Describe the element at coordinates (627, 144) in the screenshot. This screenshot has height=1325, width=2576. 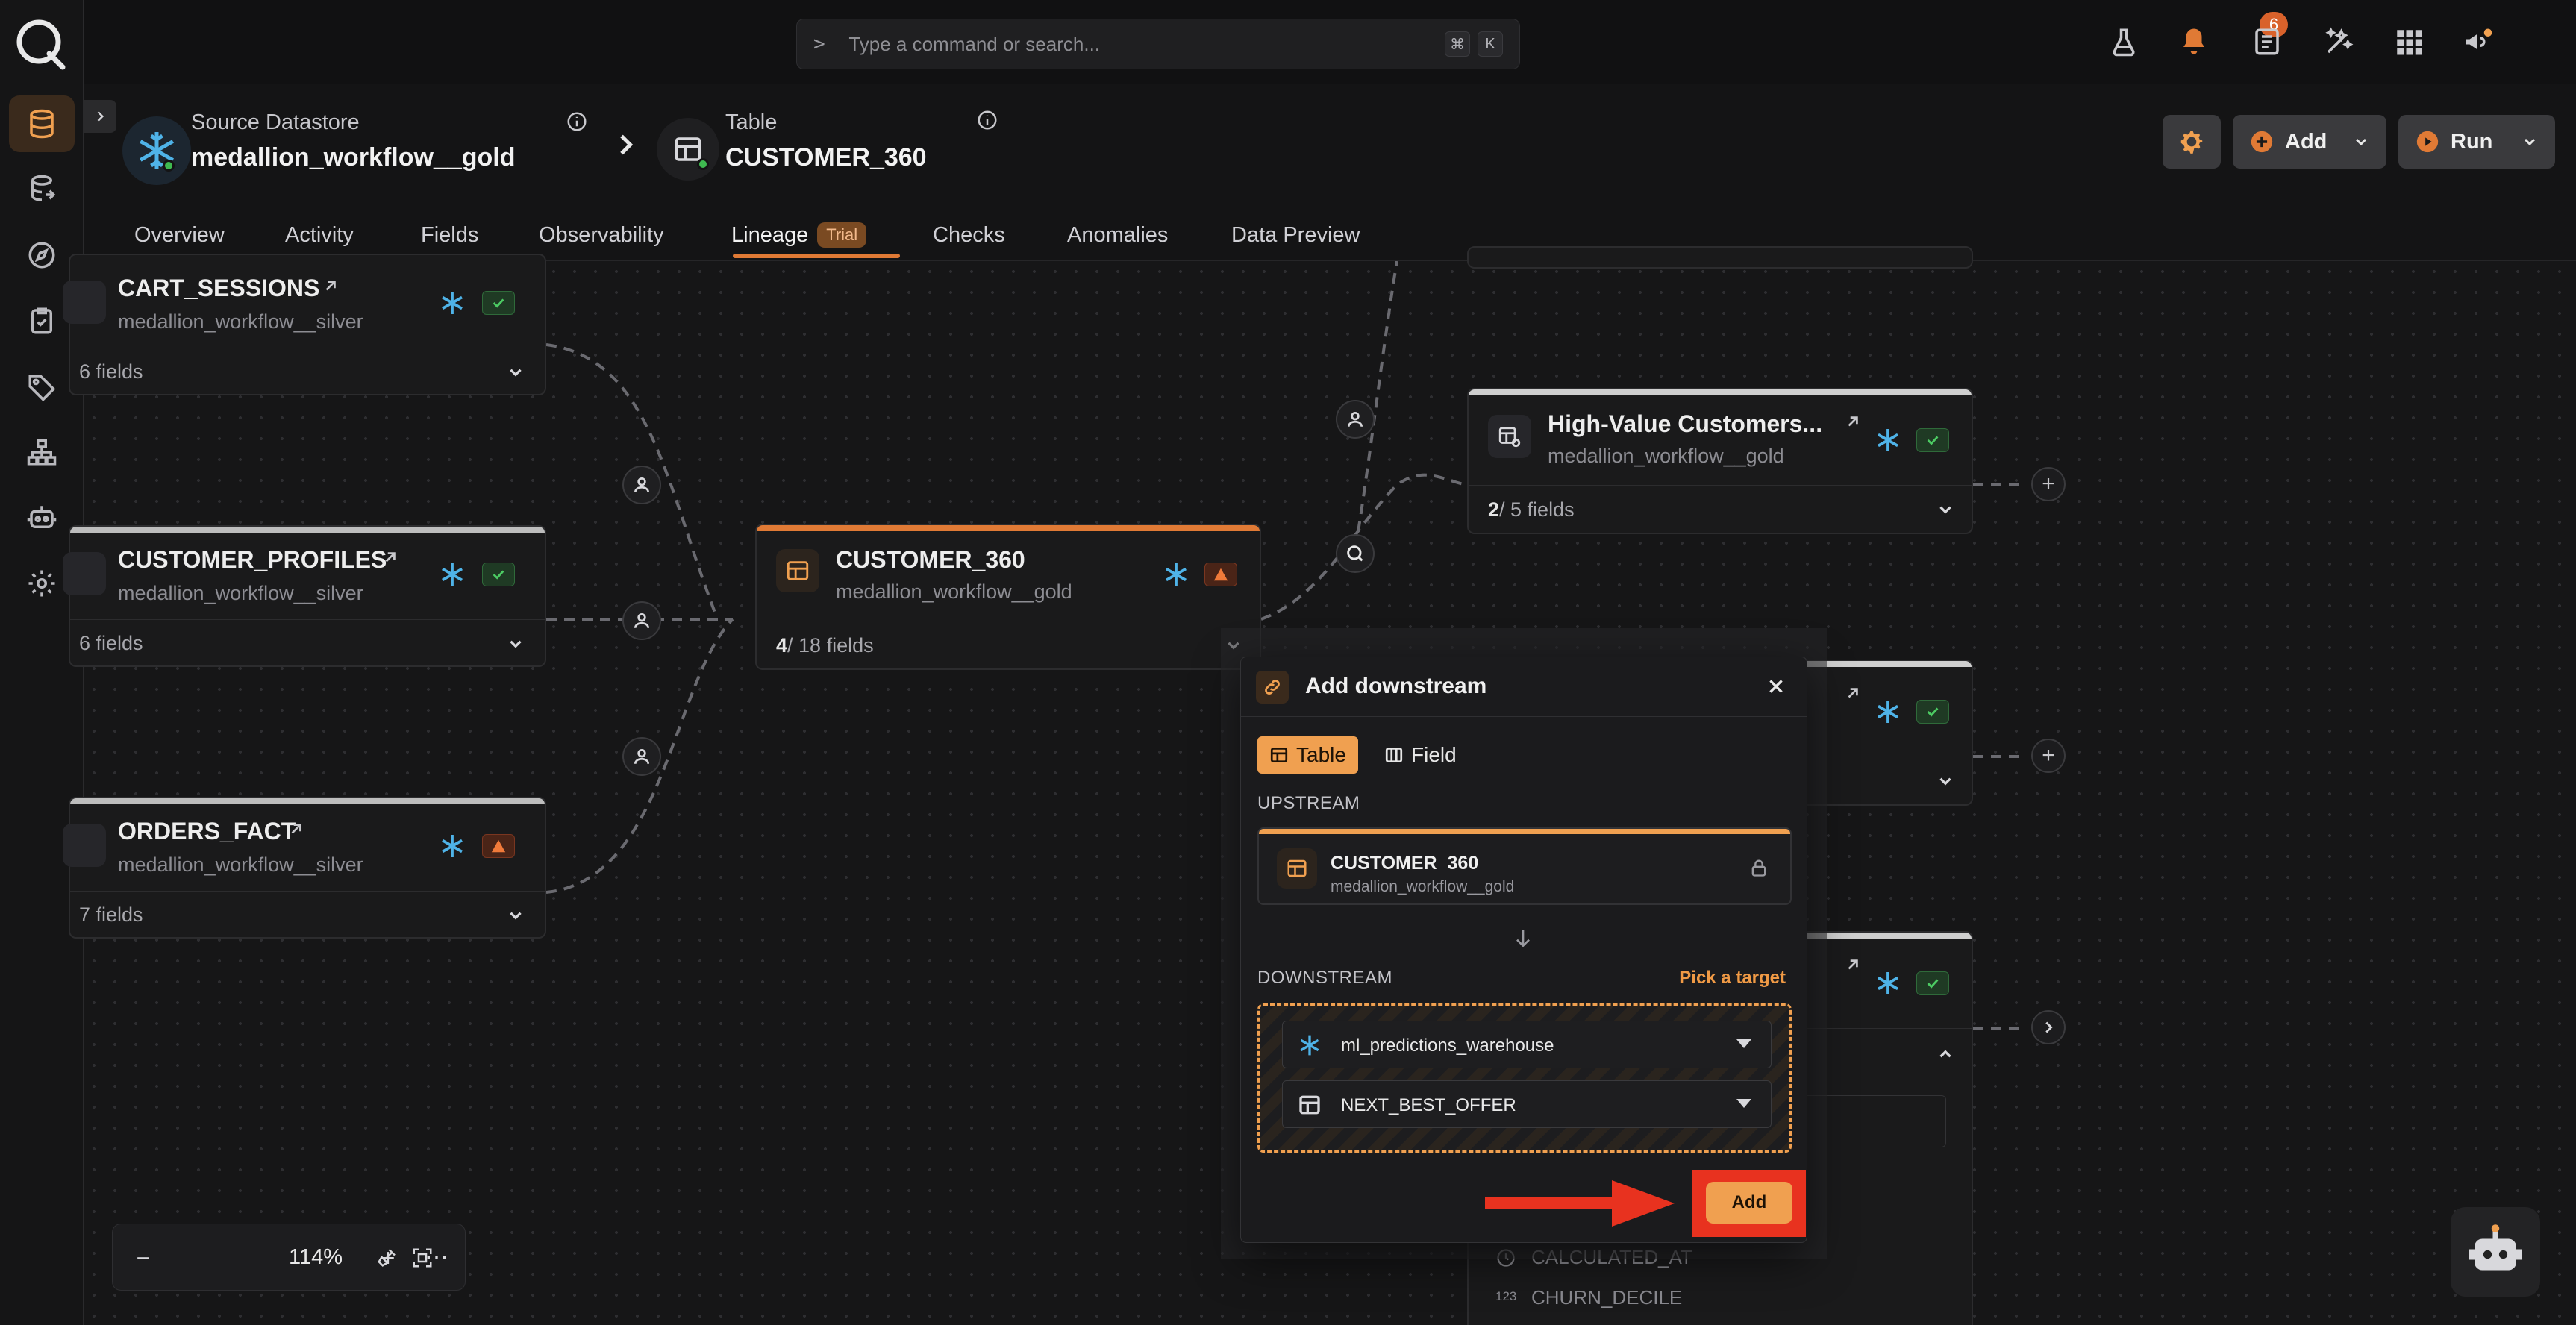
I see `breadcrumb-chevron-icon` at that location.